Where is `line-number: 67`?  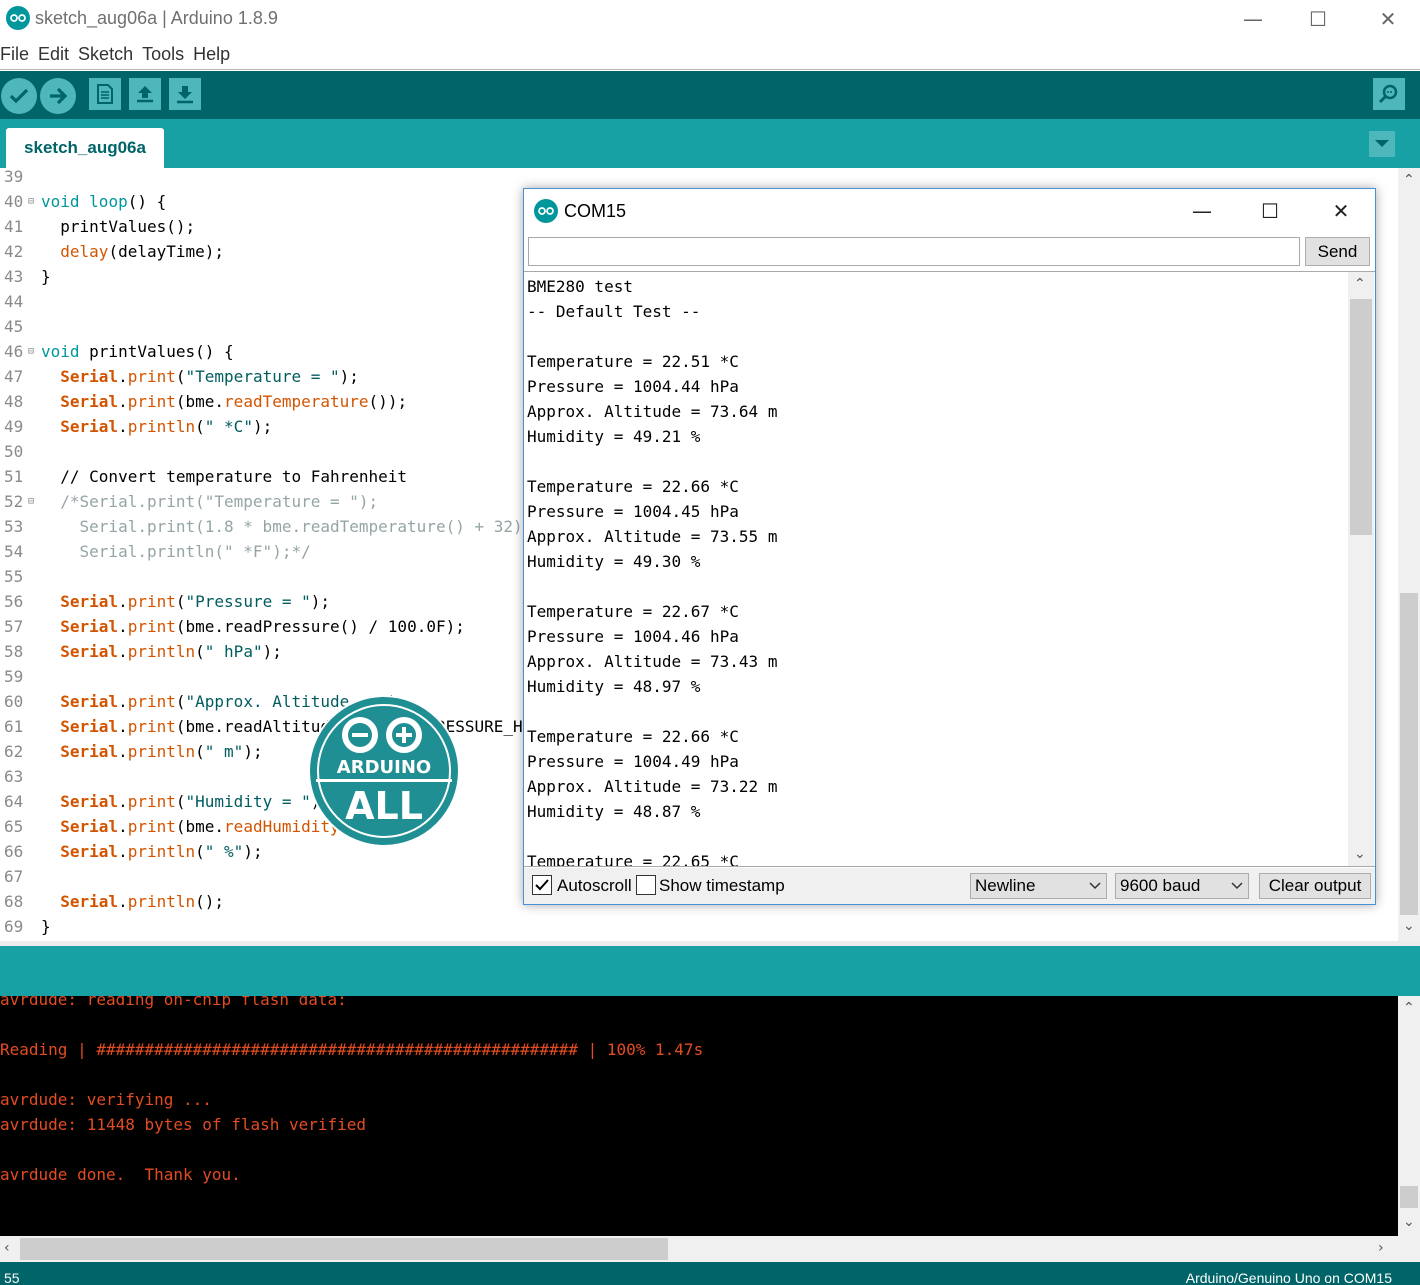 line-number: 67 is located at coordinates (14, 876).